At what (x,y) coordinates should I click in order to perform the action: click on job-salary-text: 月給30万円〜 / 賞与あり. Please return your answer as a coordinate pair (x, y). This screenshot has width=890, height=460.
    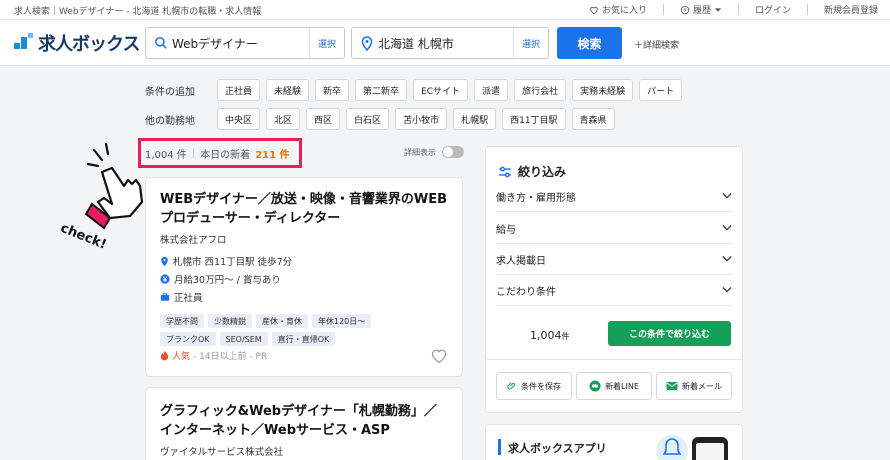
    Looking at the image, I should click on (227, 280).